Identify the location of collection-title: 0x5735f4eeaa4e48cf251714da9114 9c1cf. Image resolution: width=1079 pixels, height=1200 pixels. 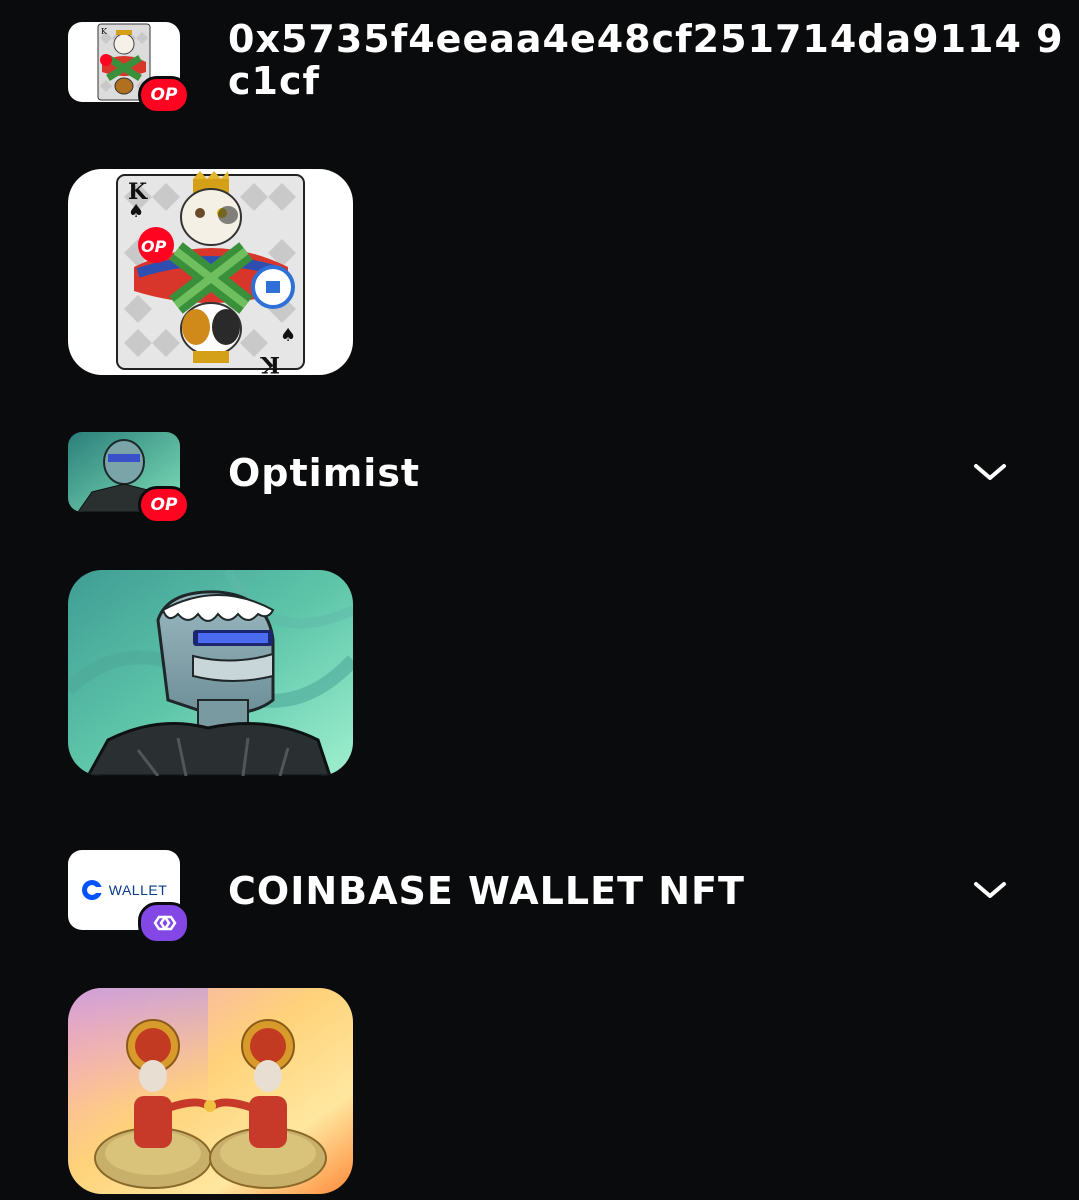
(646, 60).